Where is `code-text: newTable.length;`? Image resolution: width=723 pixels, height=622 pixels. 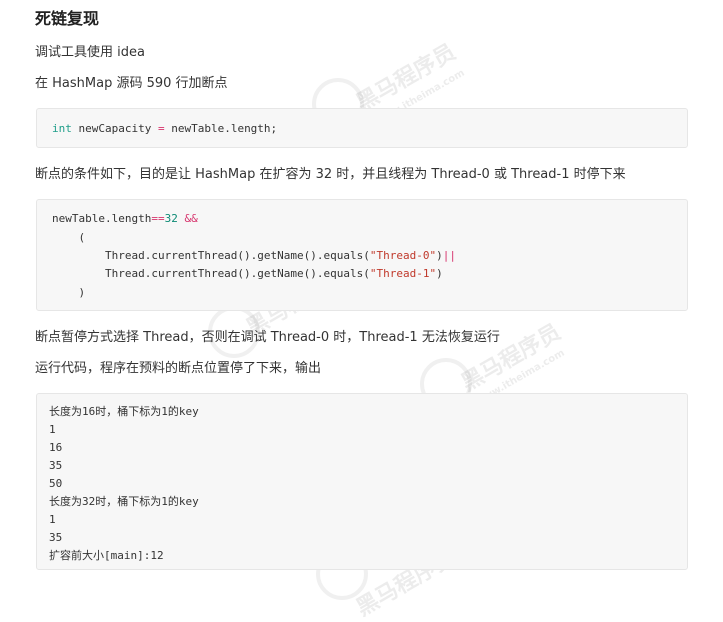
code-text: newTable.length; is located at coordinates (221, 128).